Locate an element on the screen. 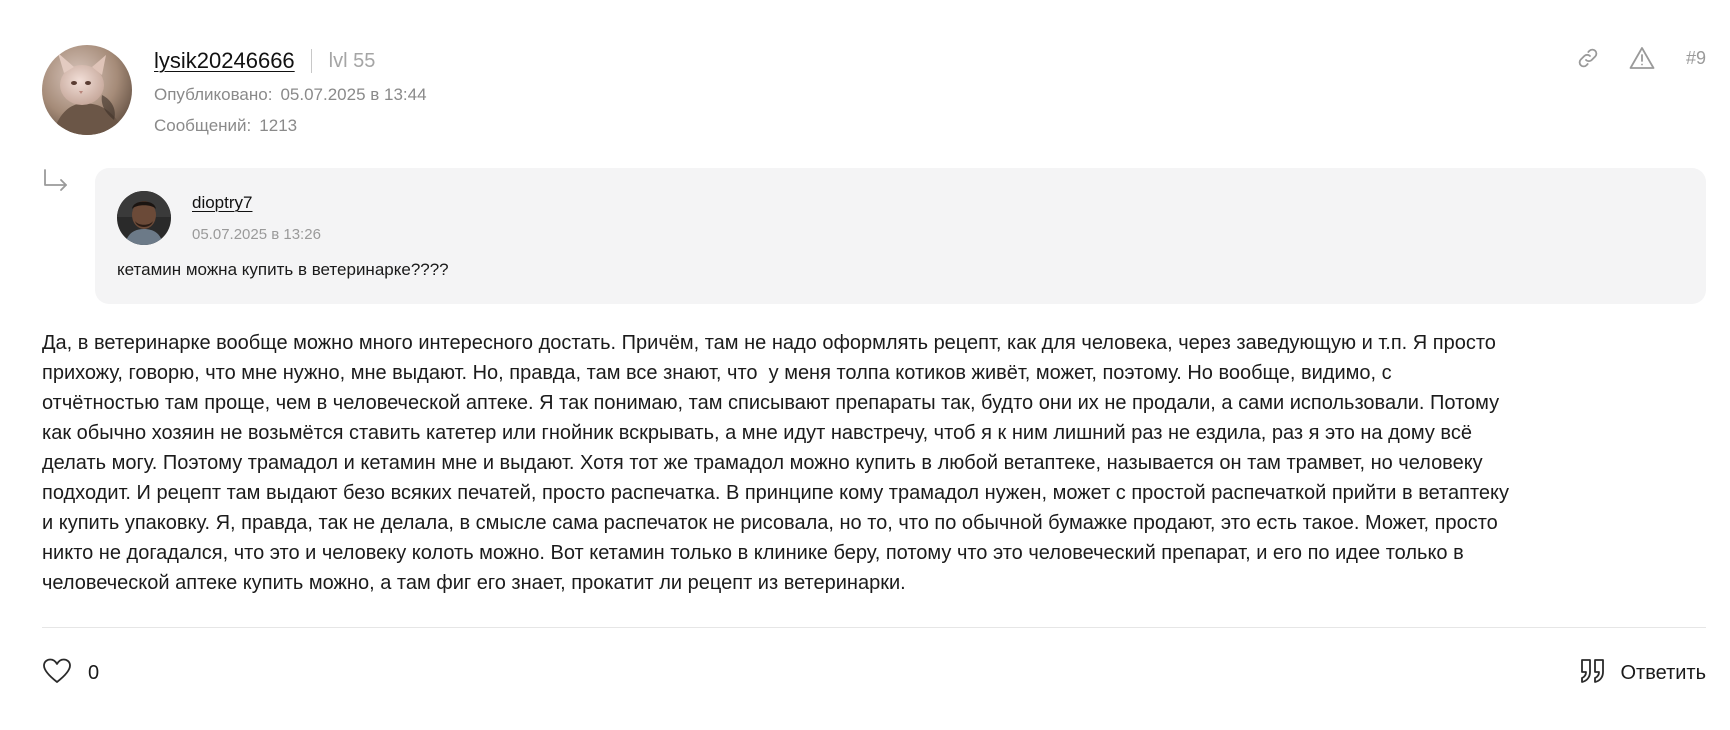  like-button: 0 is located at coordinates (70, 673).